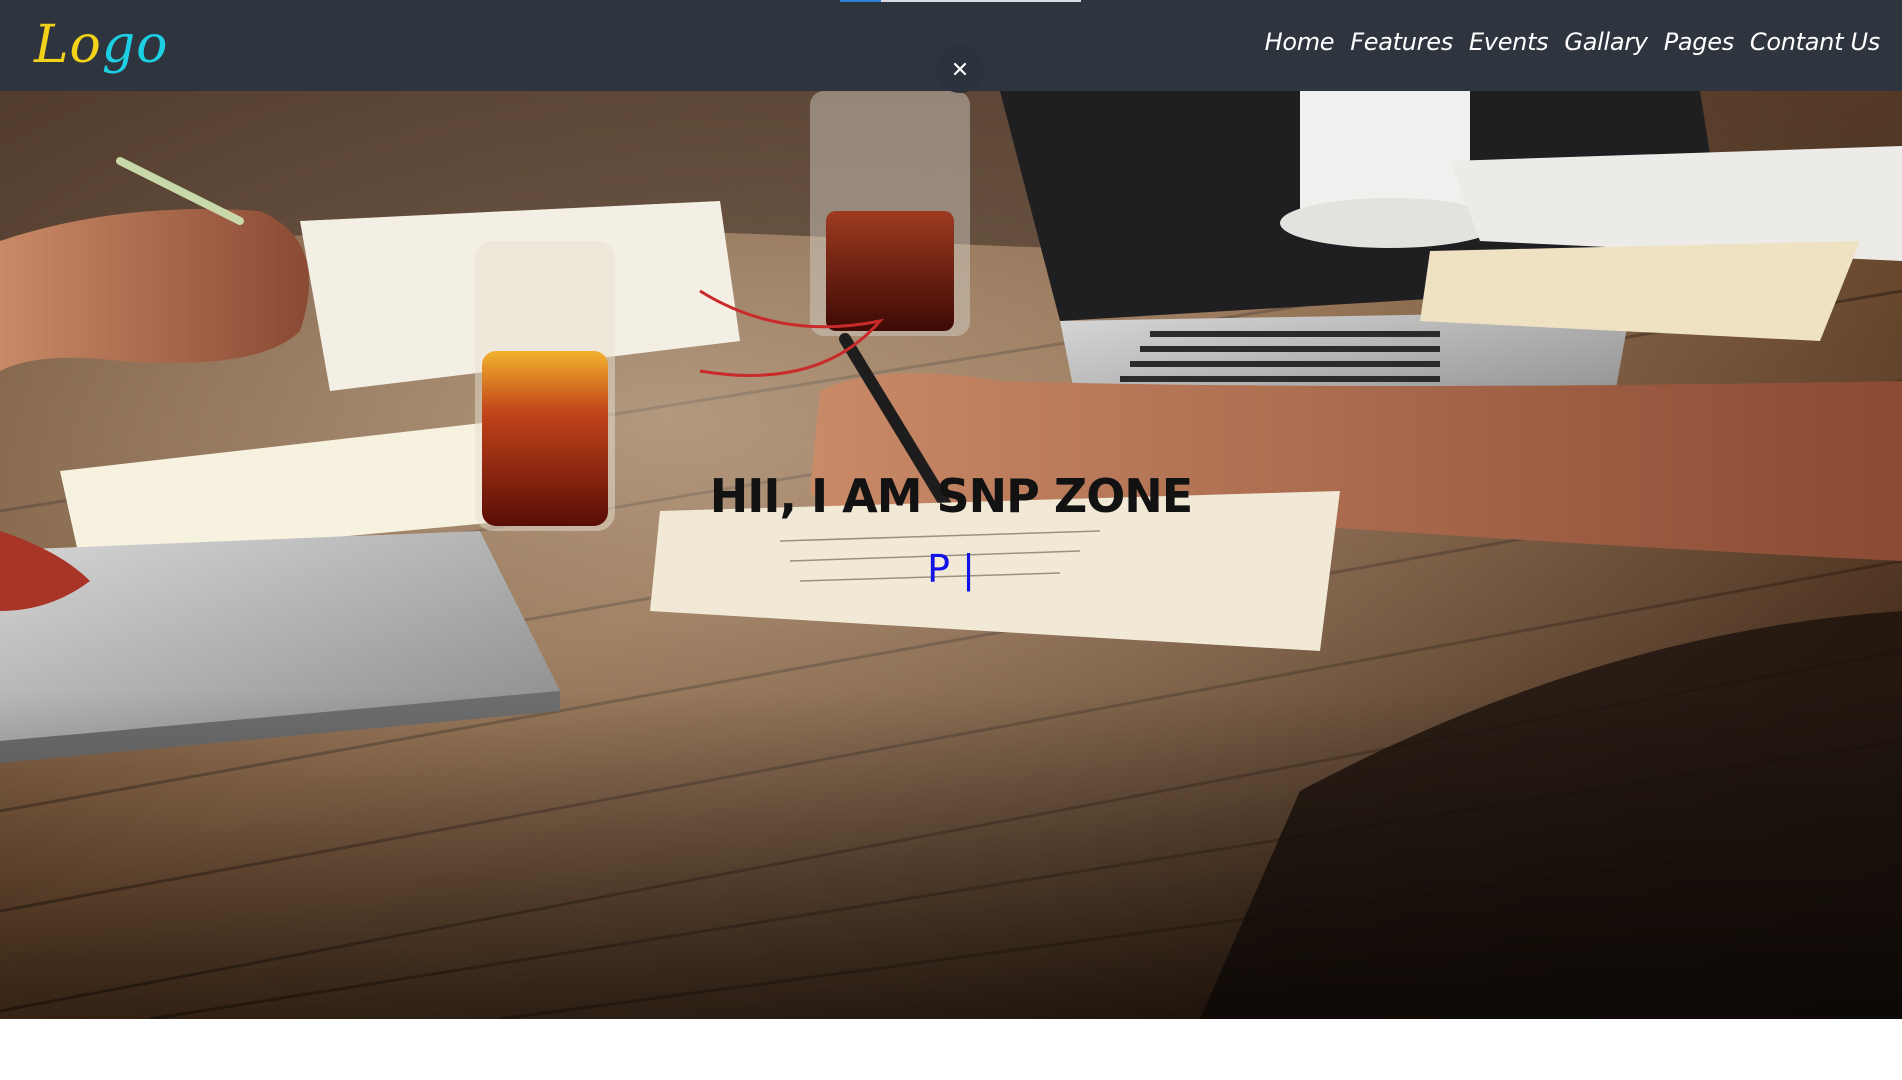 The width and height of the screenshot is (1902, 1080). Describe the element at coordinates (1815, 42) in the screenshot. I see `nav-contact-us: Contant Us` at that location.